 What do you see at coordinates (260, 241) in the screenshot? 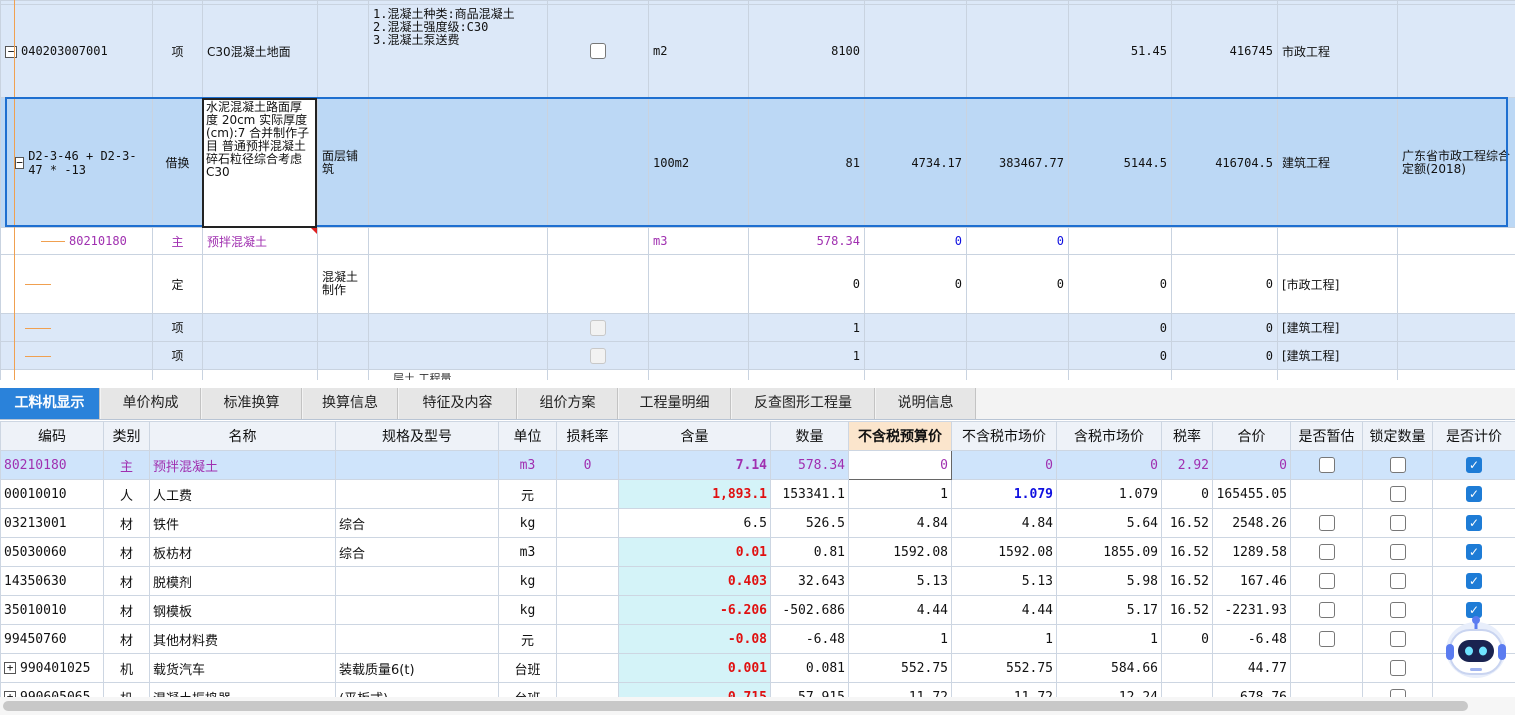
I see `row-name: 预拌混凝土` at bounding box center [260, 241].